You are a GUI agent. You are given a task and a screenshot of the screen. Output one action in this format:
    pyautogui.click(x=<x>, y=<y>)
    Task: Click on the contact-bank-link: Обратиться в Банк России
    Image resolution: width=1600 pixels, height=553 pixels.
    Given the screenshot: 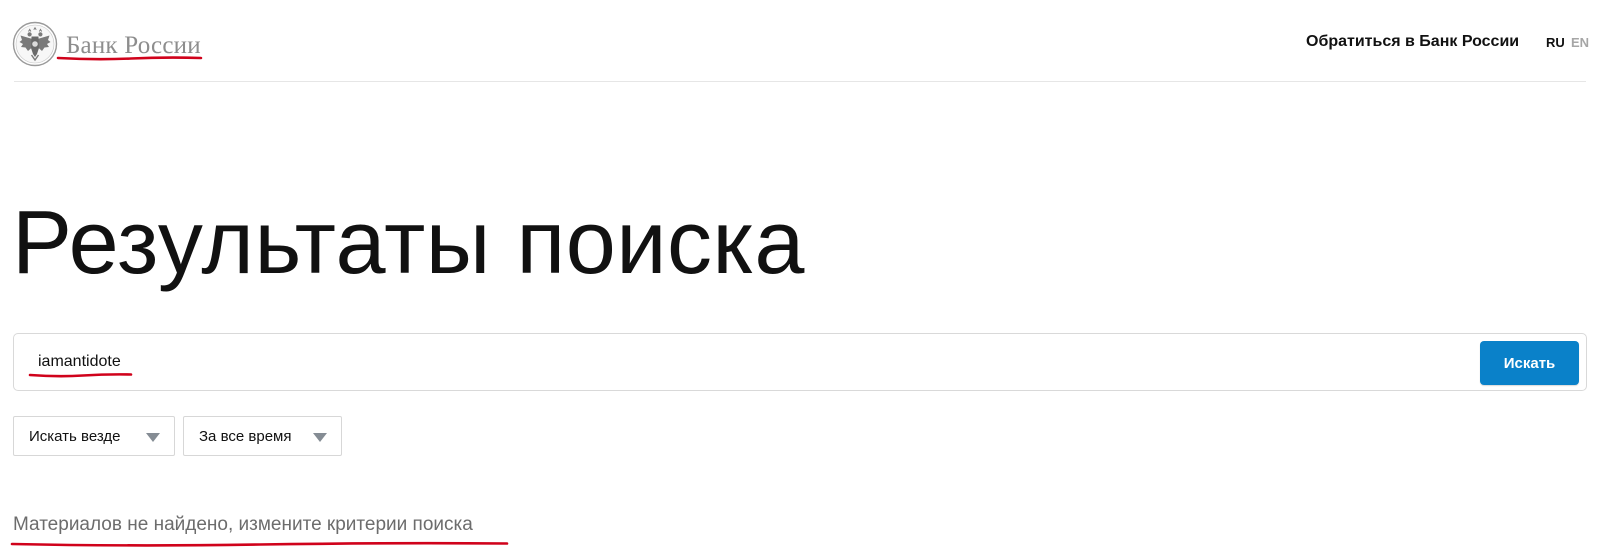 What is the action you would take?
    pyautogui.click(x=1412, y=42)
    